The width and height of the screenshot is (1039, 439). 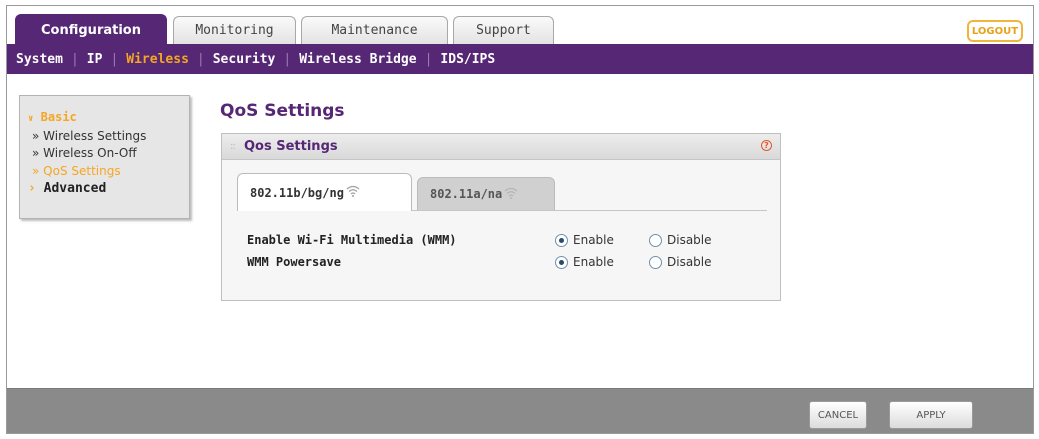 I want to click on tab-802-11a-na: 802.11a/na, so click(x=486, y=193).